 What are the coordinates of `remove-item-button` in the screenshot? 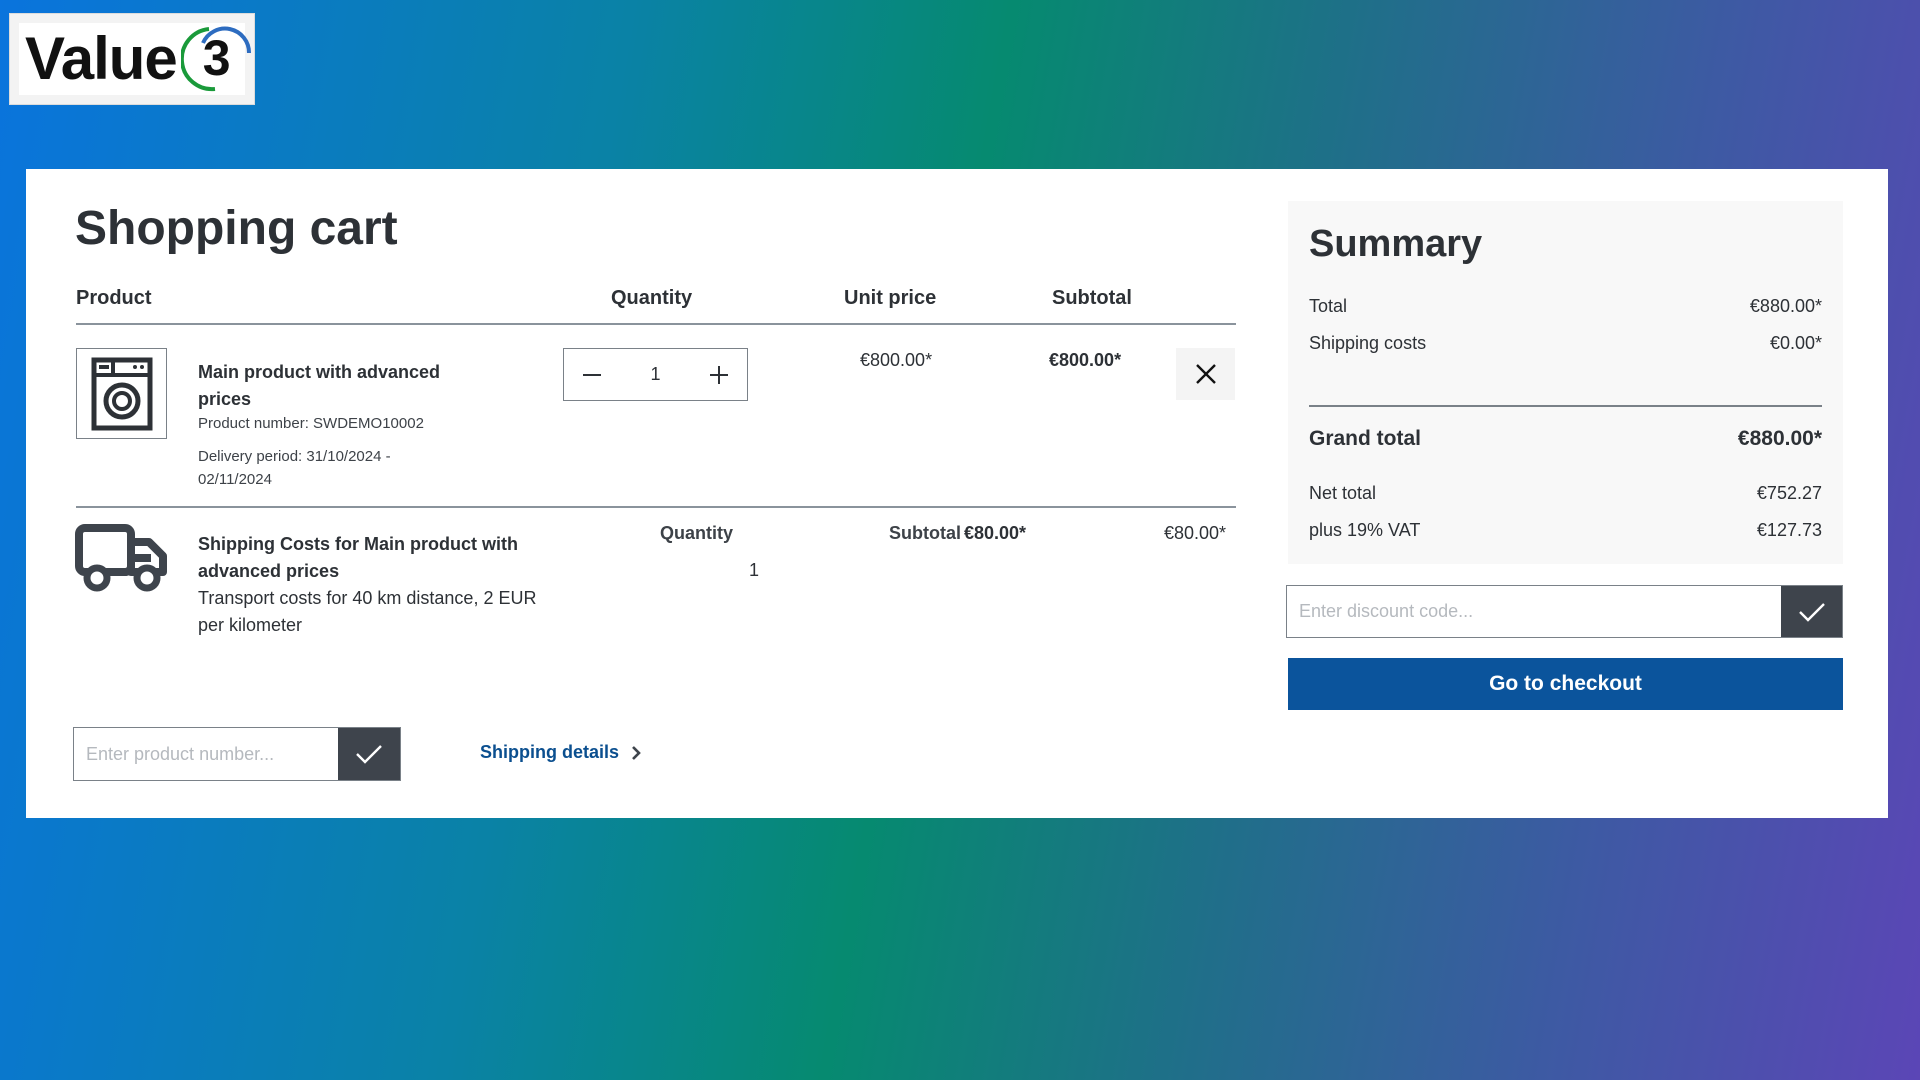 It's located at (1205, 374).